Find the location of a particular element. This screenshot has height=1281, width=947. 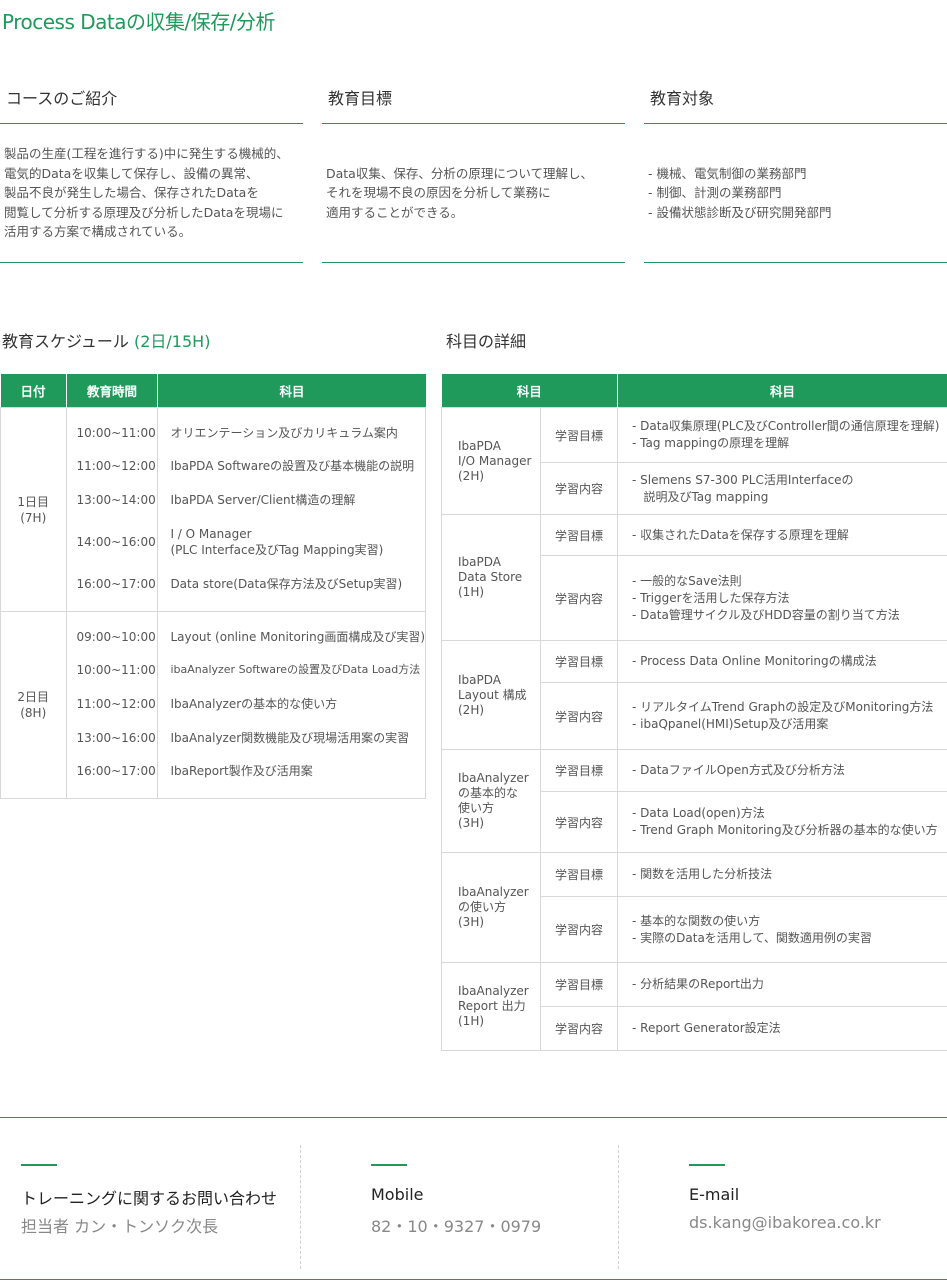

detail-subject: IbaAnalyzer の基本的な 使い方 (3H) is located at coordinates (491, 801).